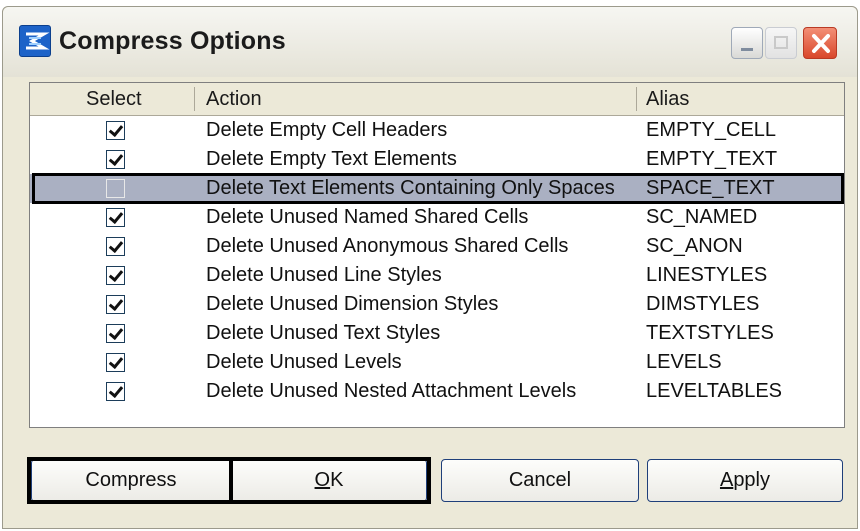 This screenshot has width=860, height=531. Describe the element at coordinates (323, 333) in the screenshot. I see `action-text: Delete Unused Text Styles` at that location.